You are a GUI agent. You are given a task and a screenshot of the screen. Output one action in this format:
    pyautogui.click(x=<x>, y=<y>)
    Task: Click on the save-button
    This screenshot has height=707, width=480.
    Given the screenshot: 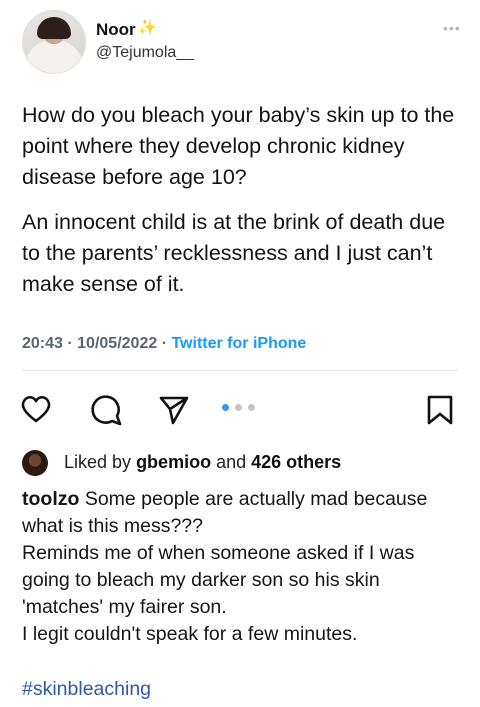 What is the action you would take?
    pyautogui.click(x=440, y=410)
    